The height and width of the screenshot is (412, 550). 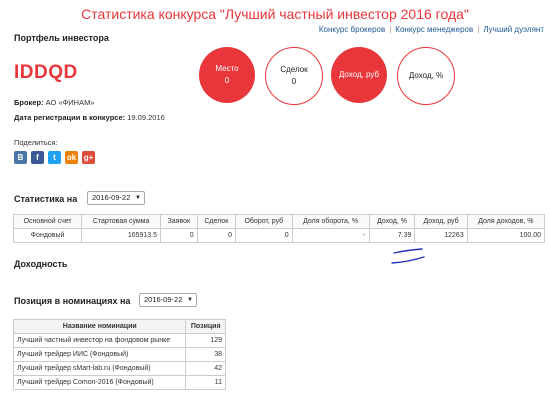 I want to click on nominations-date-select: 2016-09-22 ▼, so click(x=168, y=300).